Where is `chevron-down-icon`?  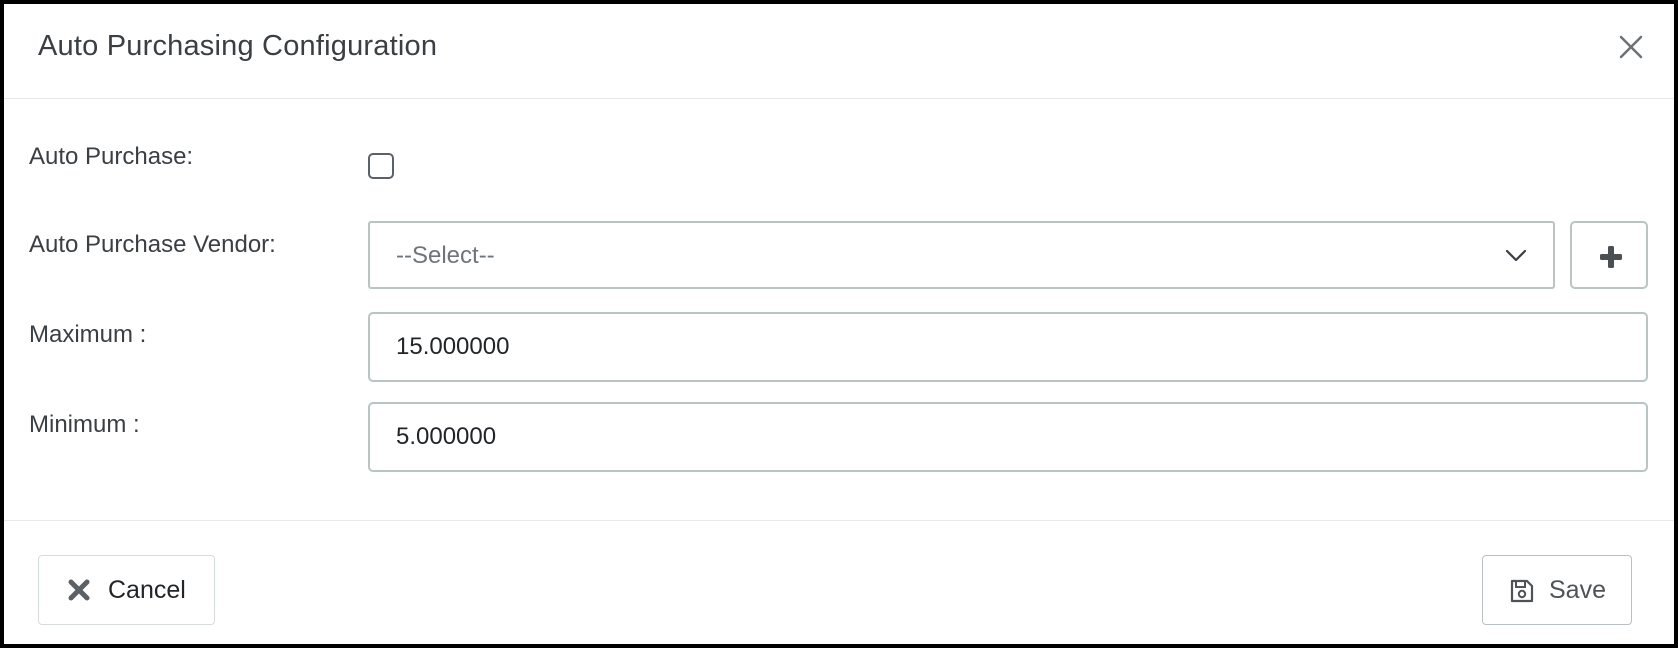
chevron-down-icon is located at coordinates (1516, 255).